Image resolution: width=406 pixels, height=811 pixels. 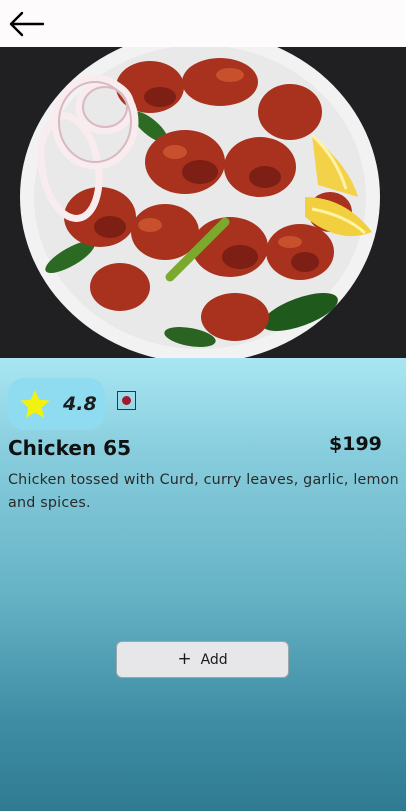 I want to click on arrow-left-icon, so click(x=27, y=24).